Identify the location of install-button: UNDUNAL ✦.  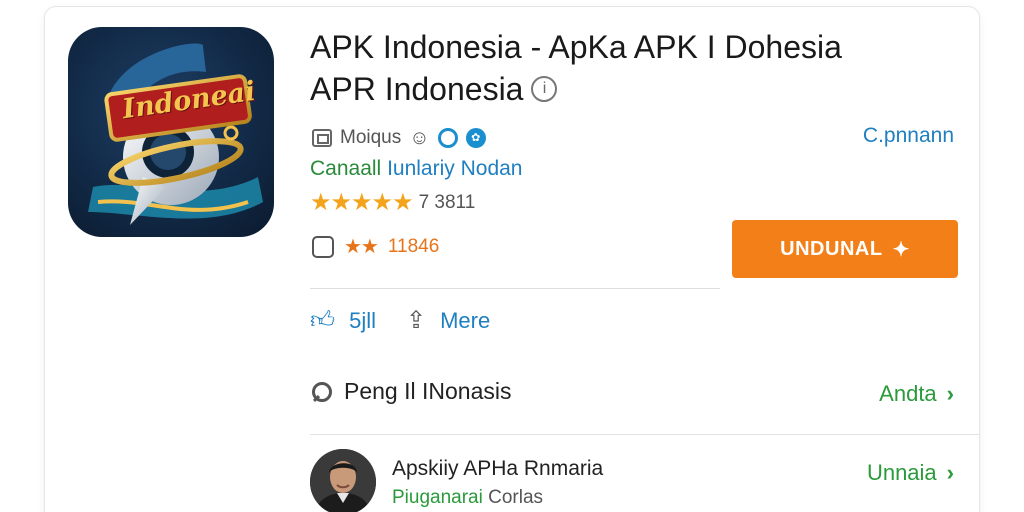
(845, 249).